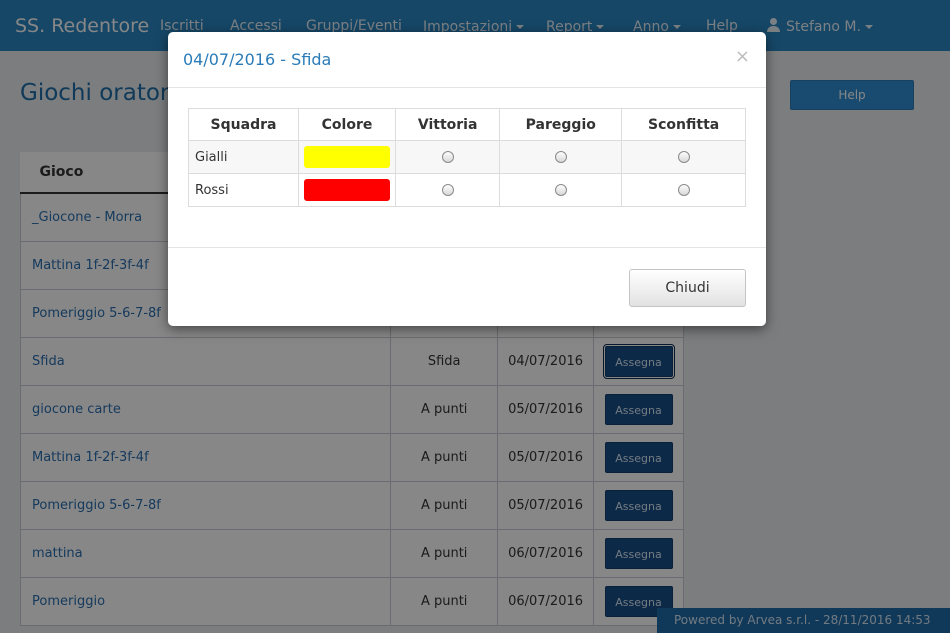 The width and height of the screenshot is (950, 633). I want to click on team-name: Rossi, so click(243, 190).